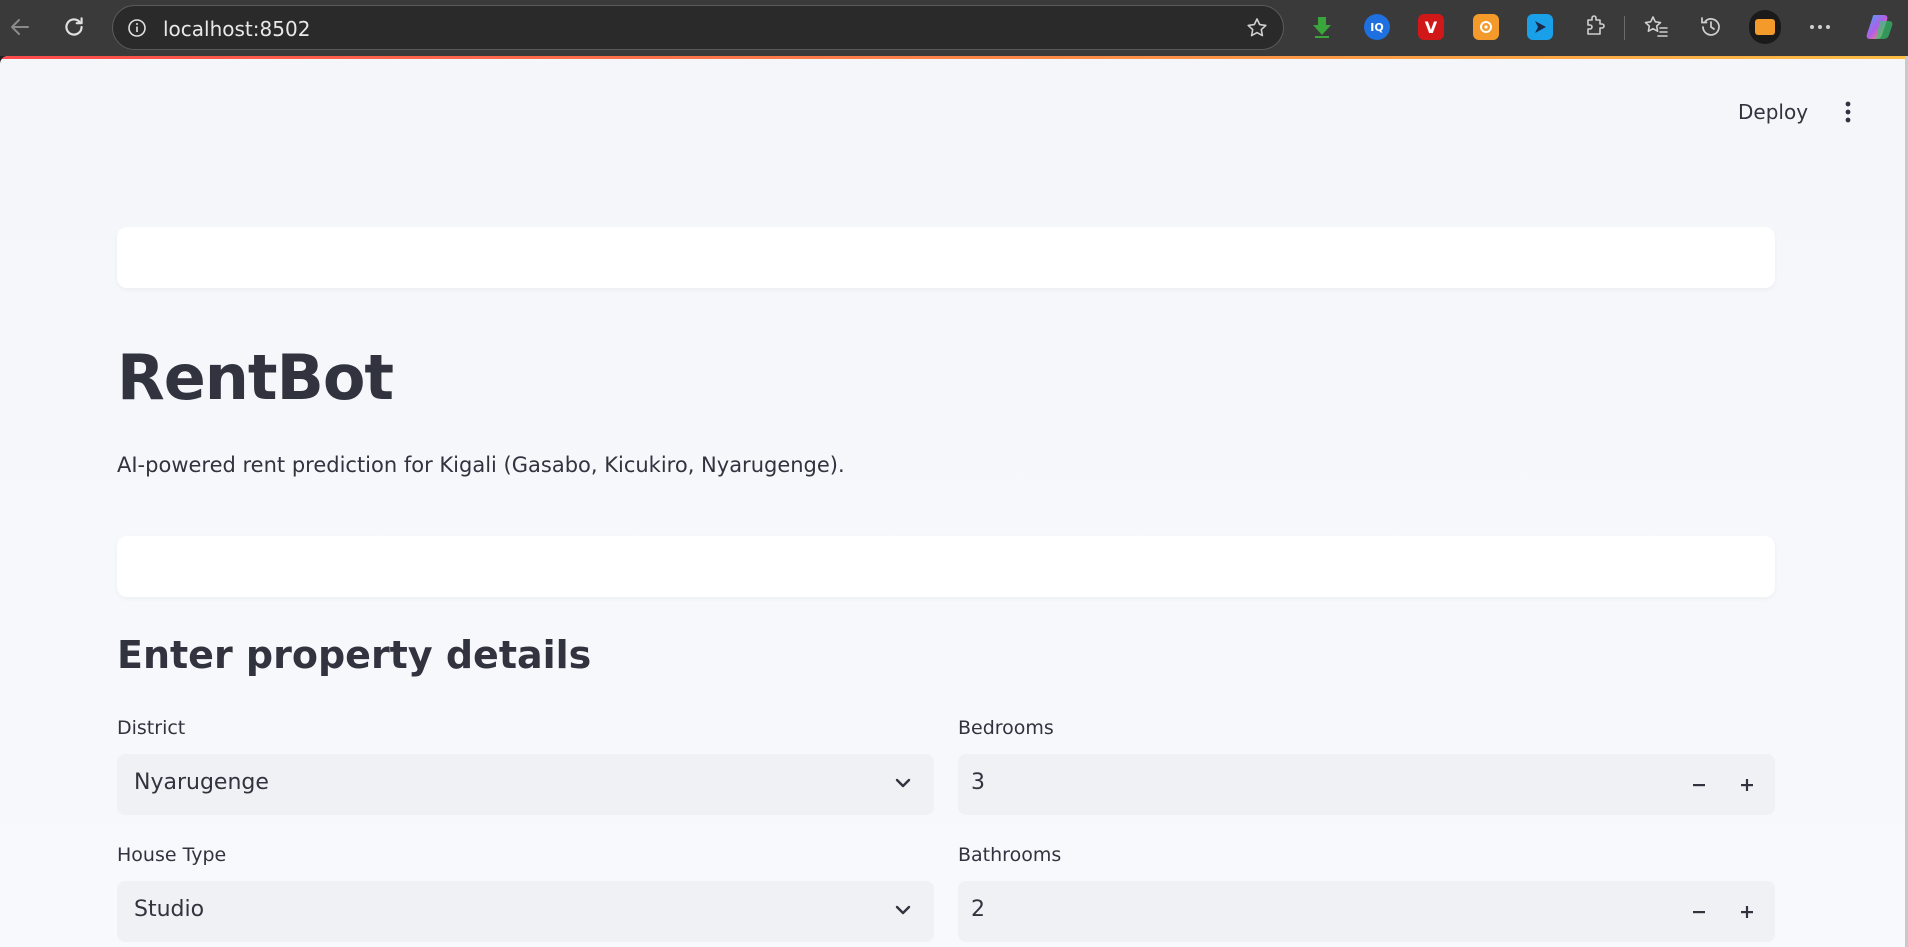 This screenshot has height=947, width=1908. What do you see at coordinates (1747, 912) in the screenshot?
I see `bathrooms-increment-icon` at bounding box center [1747, 912].